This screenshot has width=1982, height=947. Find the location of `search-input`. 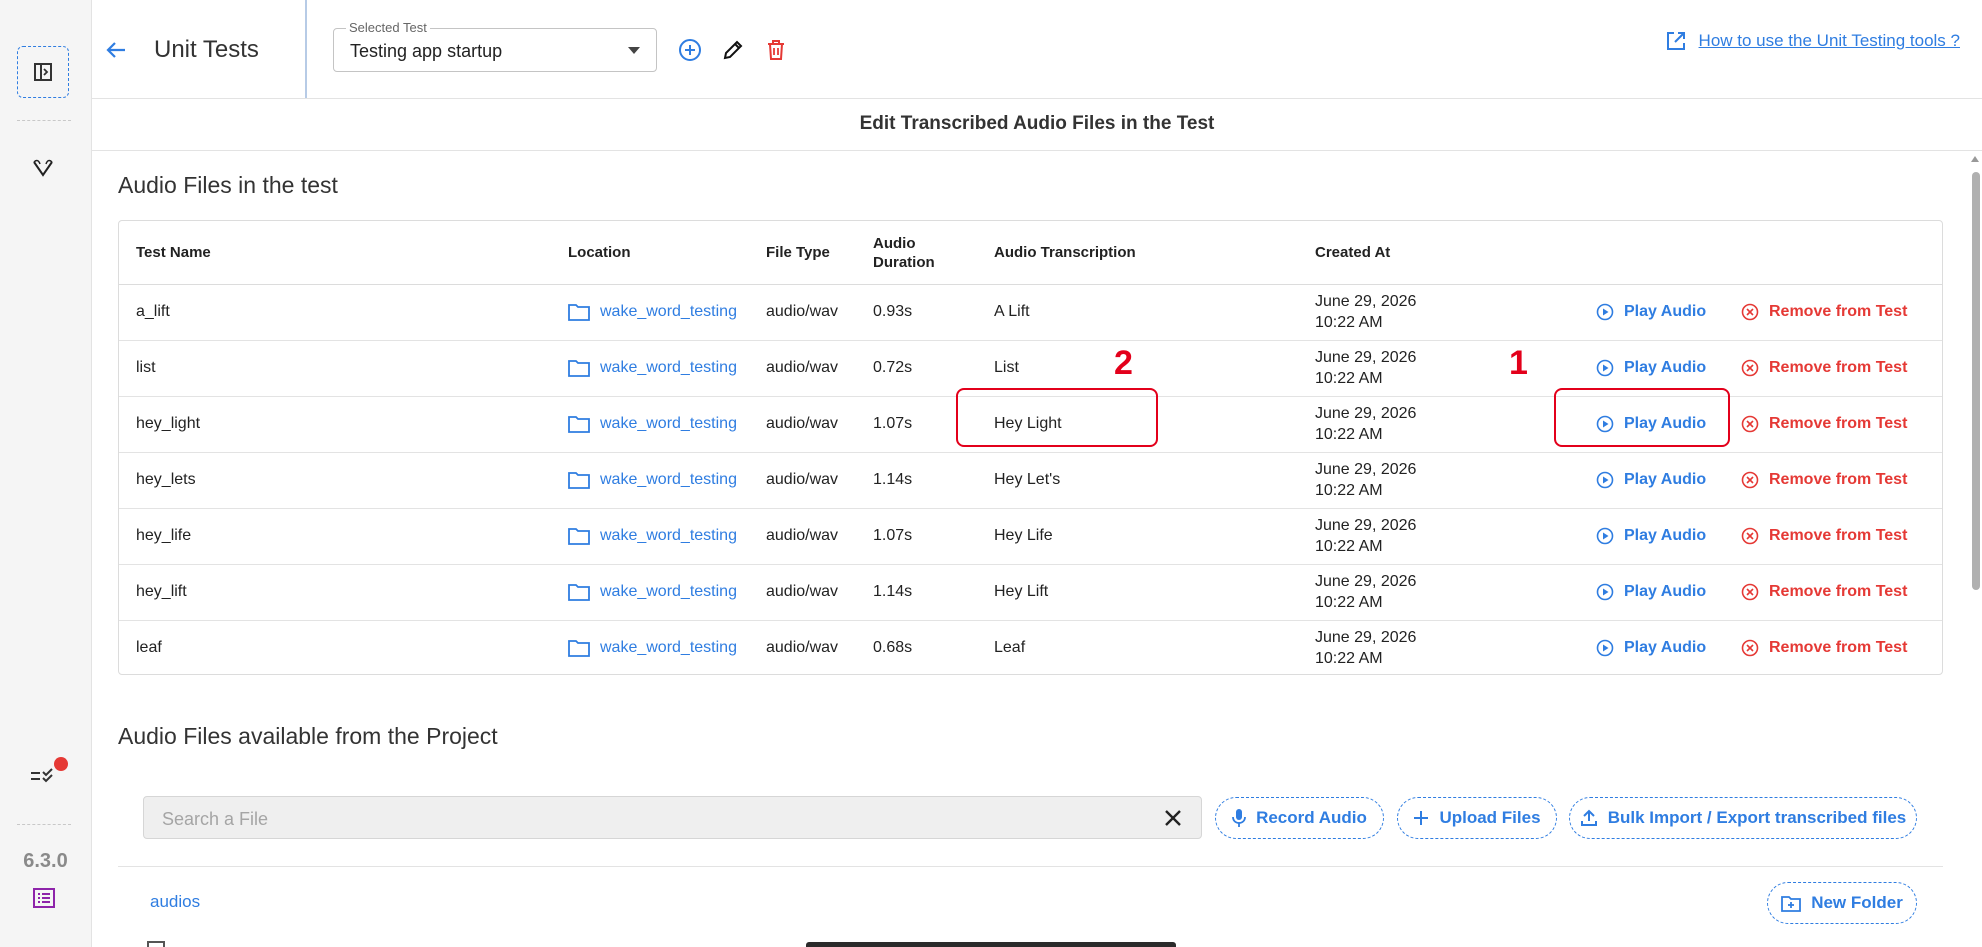

search-input is located at coordinates (642, 819).